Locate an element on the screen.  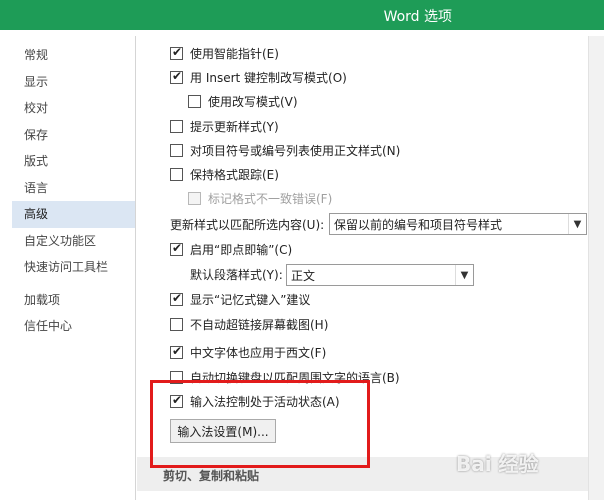
window-title: Word 选项 is located at coordinates (417, 17).